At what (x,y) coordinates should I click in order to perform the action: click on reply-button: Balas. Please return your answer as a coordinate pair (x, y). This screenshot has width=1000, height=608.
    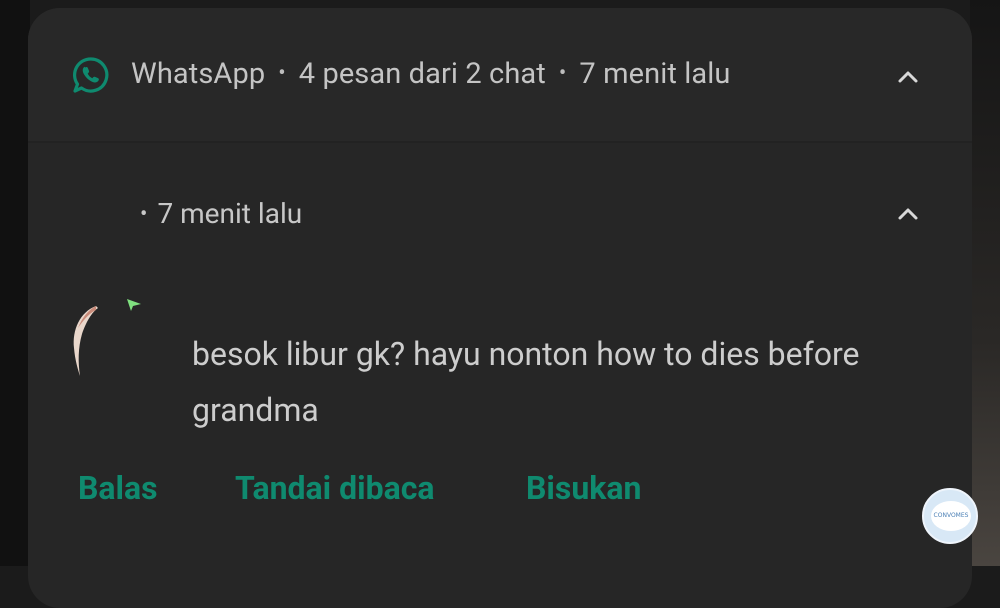
    Looking at the image, I should click on (118, 488).